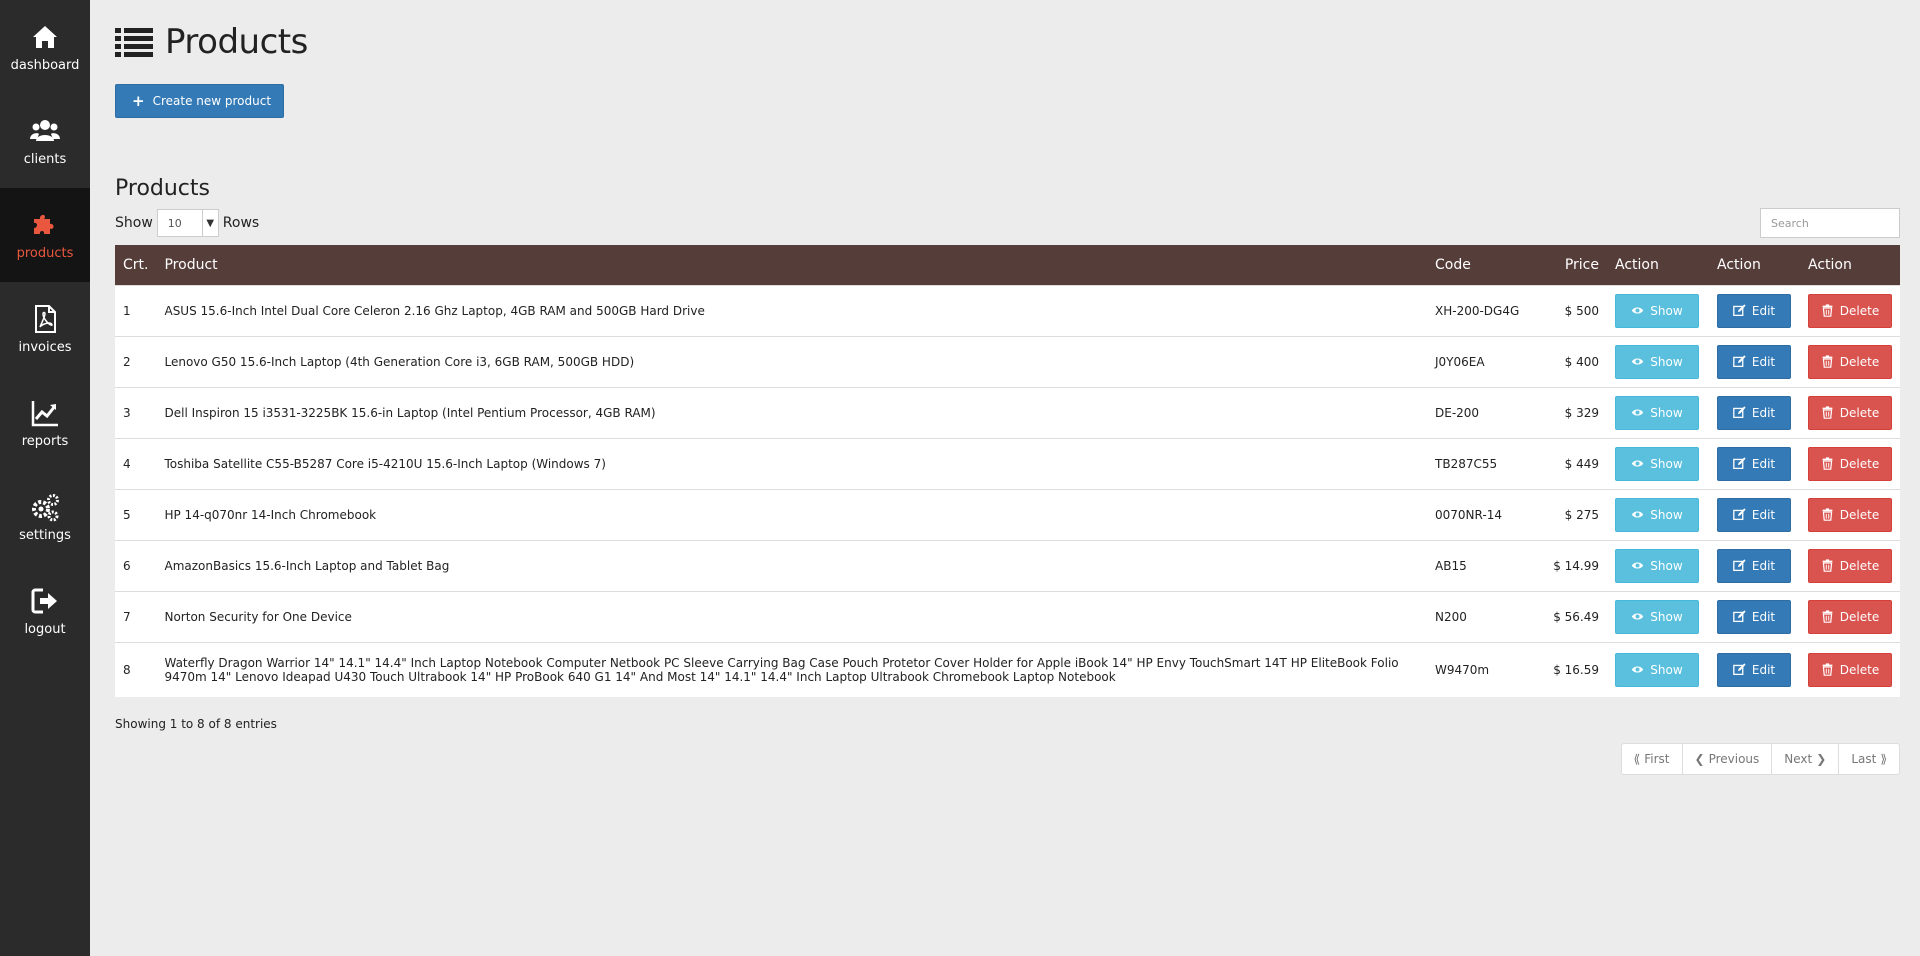 The height and width of the screenshot is (956, 1920). I want to click on cell-crt: 3, so click(127, 412).